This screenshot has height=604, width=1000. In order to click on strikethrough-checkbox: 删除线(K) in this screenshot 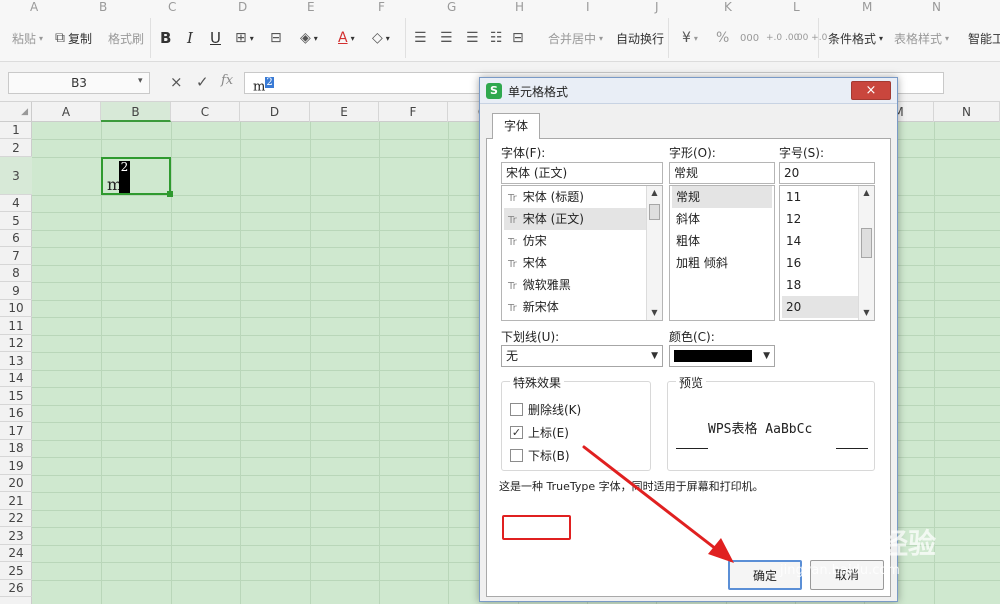, I will do `click(545, 409)`.